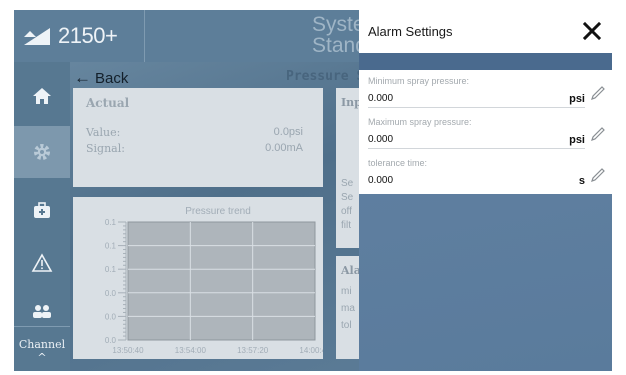 Image resolution: width=626 pixels, height=375 pixels. I want to click on field-unit: s, so click(581, 181).